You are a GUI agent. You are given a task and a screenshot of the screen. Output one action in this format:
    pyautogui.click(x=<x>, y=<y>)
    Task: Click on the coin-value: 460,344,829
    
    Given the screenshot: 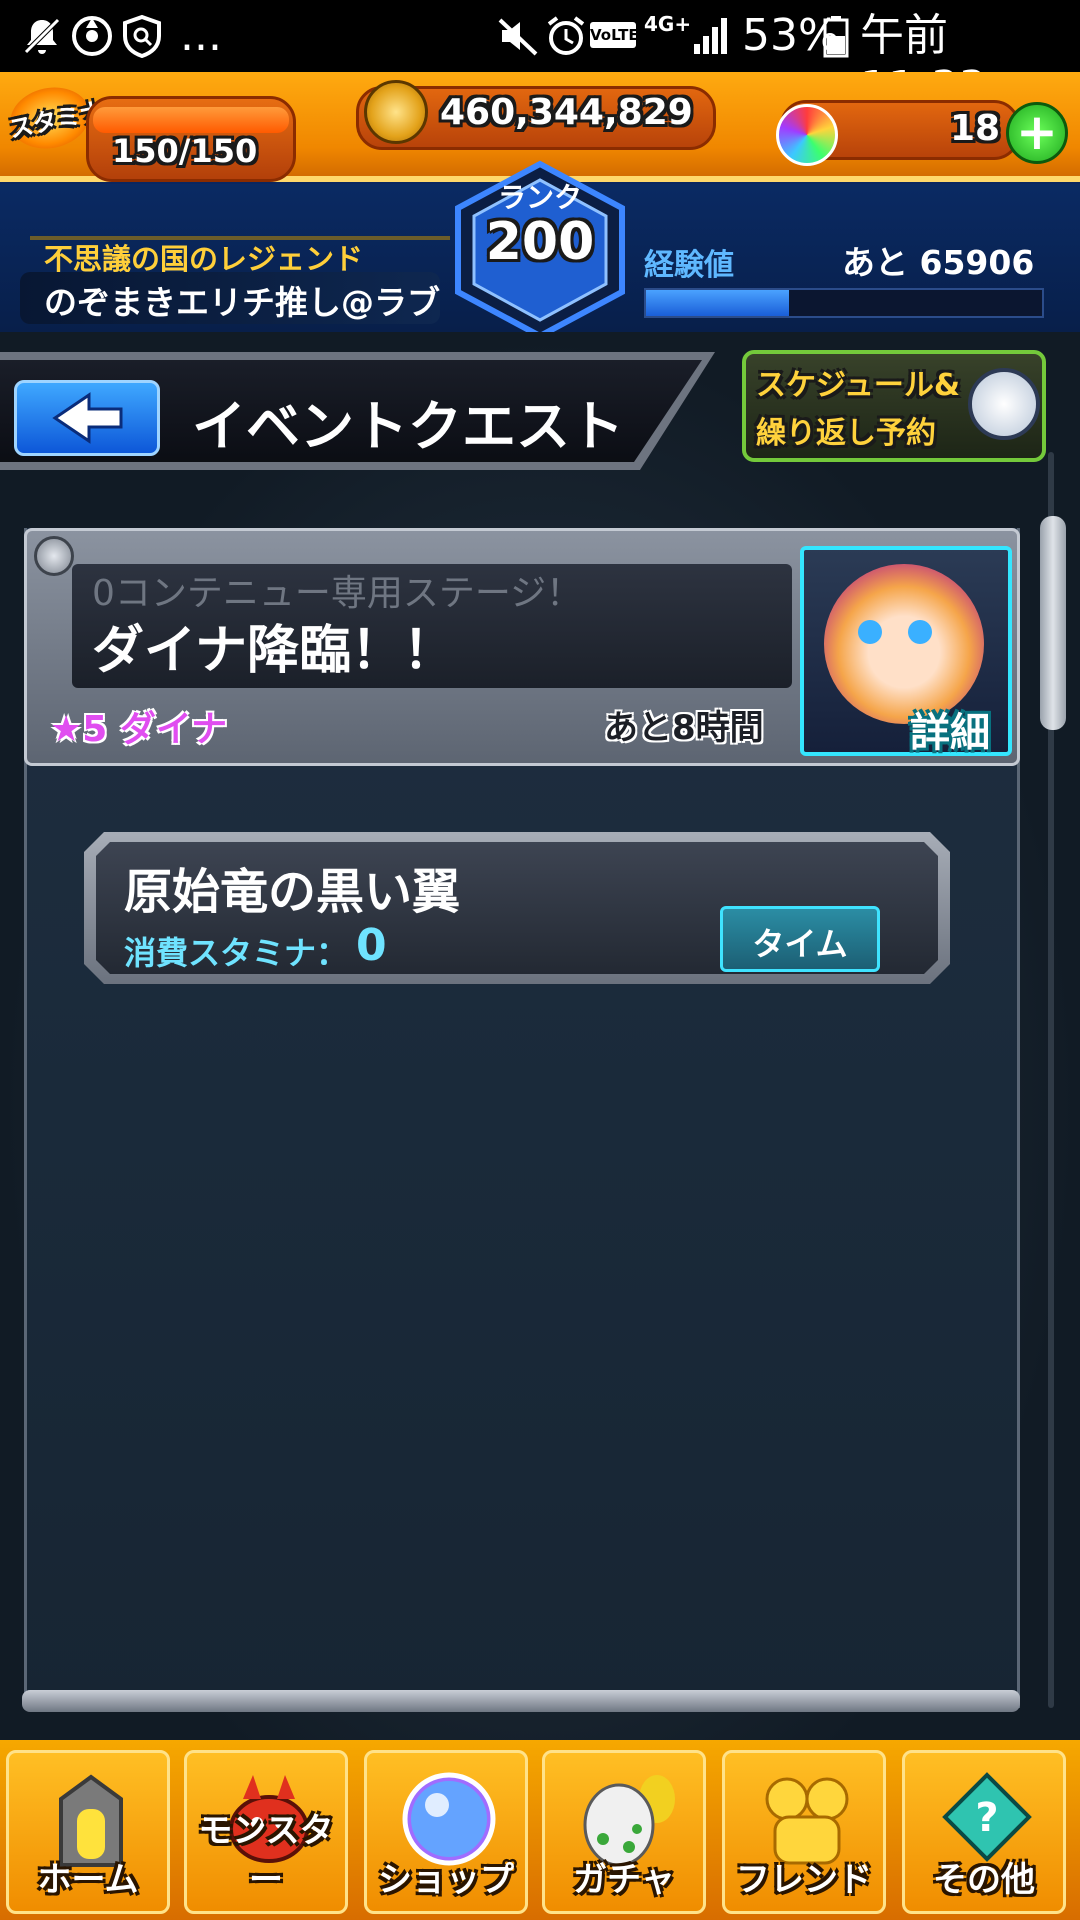 What is the action you would take?
    pyautogui.click(x=566, y=112)
    